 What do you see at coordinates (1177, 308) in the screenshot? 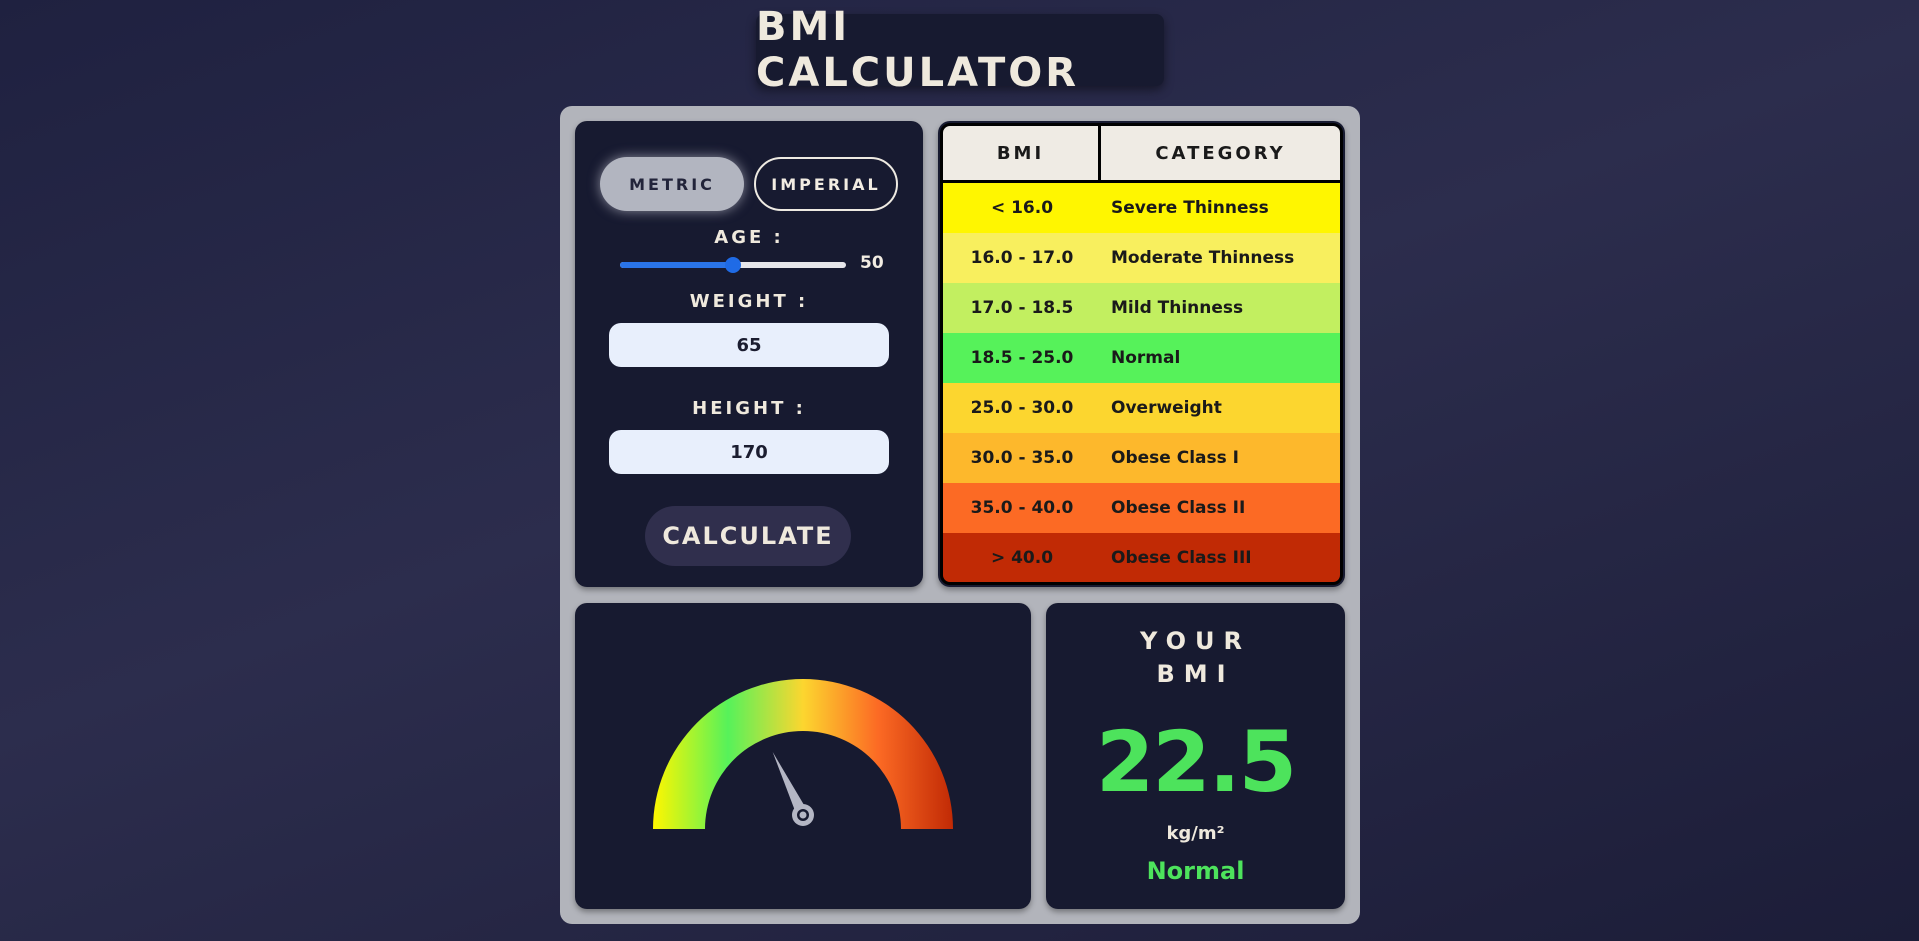
I see `category-cell: Mild Thinness` at bounding box center [1177, 308].